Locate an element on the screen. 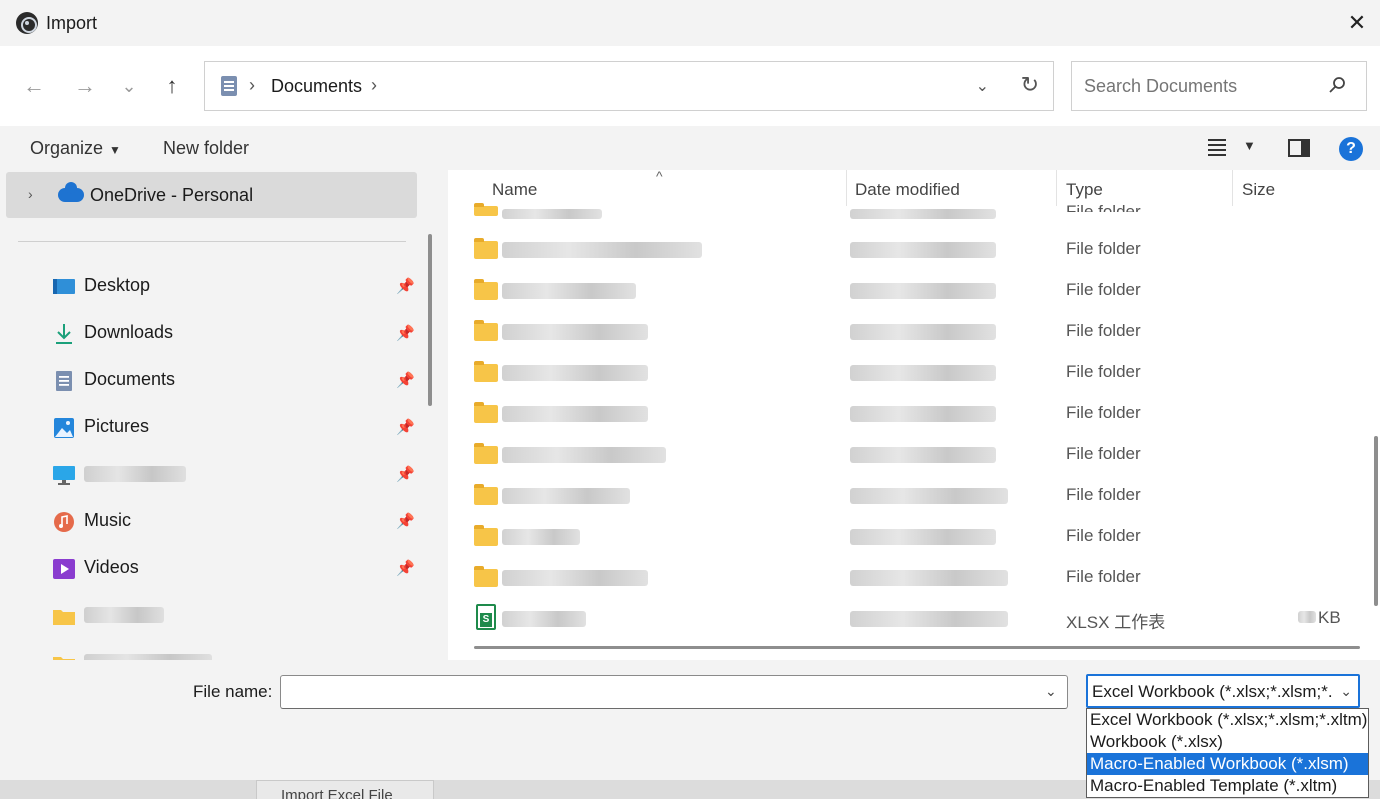 This screenshot has height=799, width=1380. up-button: ↑ is located at coordinates (172, 86).